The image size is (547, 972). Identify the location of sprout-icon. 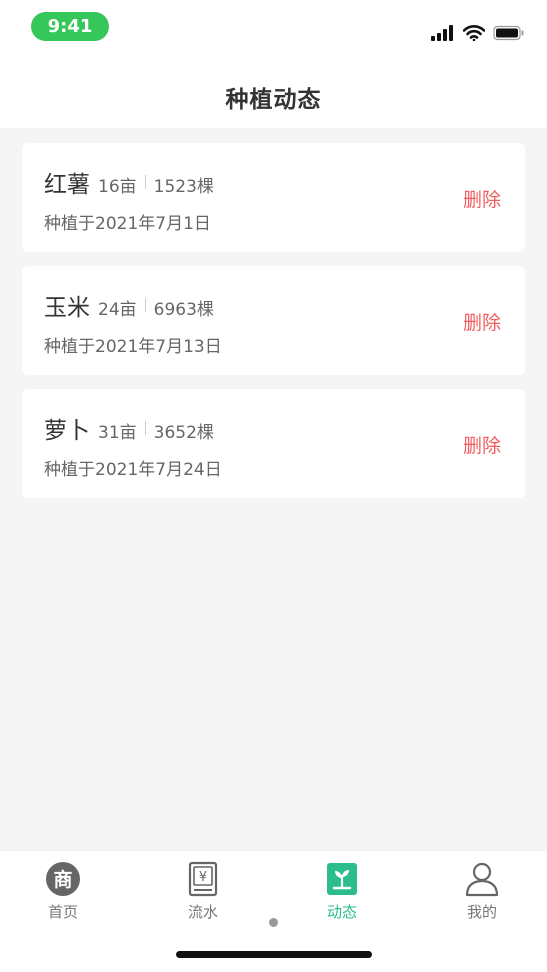
(342, 879).